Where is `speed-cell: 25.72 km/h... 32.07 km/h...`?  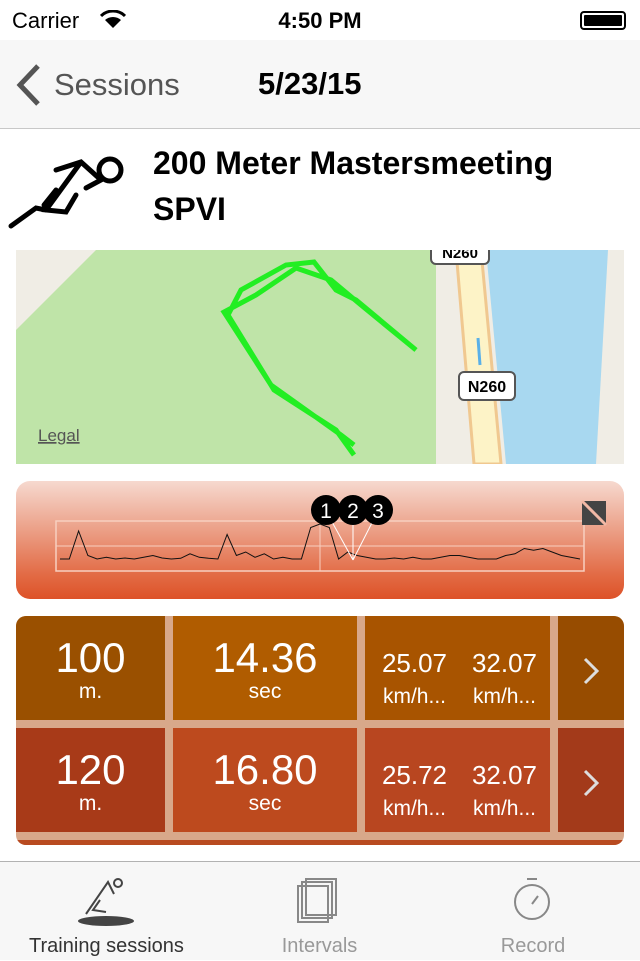 speed-cell: 25.72 km/h... 32.07 km/h... is located at coordinates (457, 780).